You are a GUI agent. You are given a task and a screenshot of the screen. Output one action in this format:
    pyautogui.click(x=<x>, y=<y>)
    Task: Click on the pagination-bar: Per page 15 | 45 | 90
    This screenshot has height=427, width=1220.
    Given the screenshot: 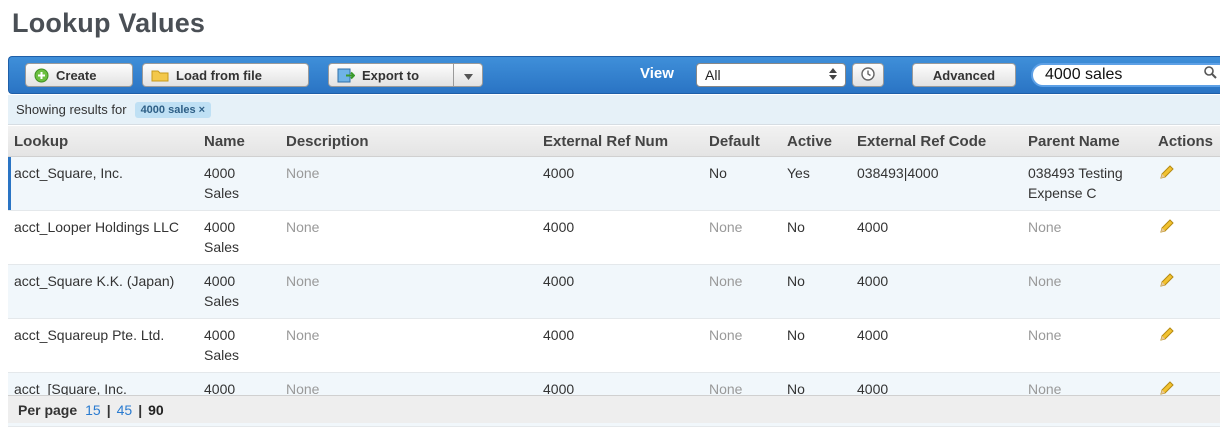 What is the action you would take?
    pyautogui.click(x=614, y=409)
    